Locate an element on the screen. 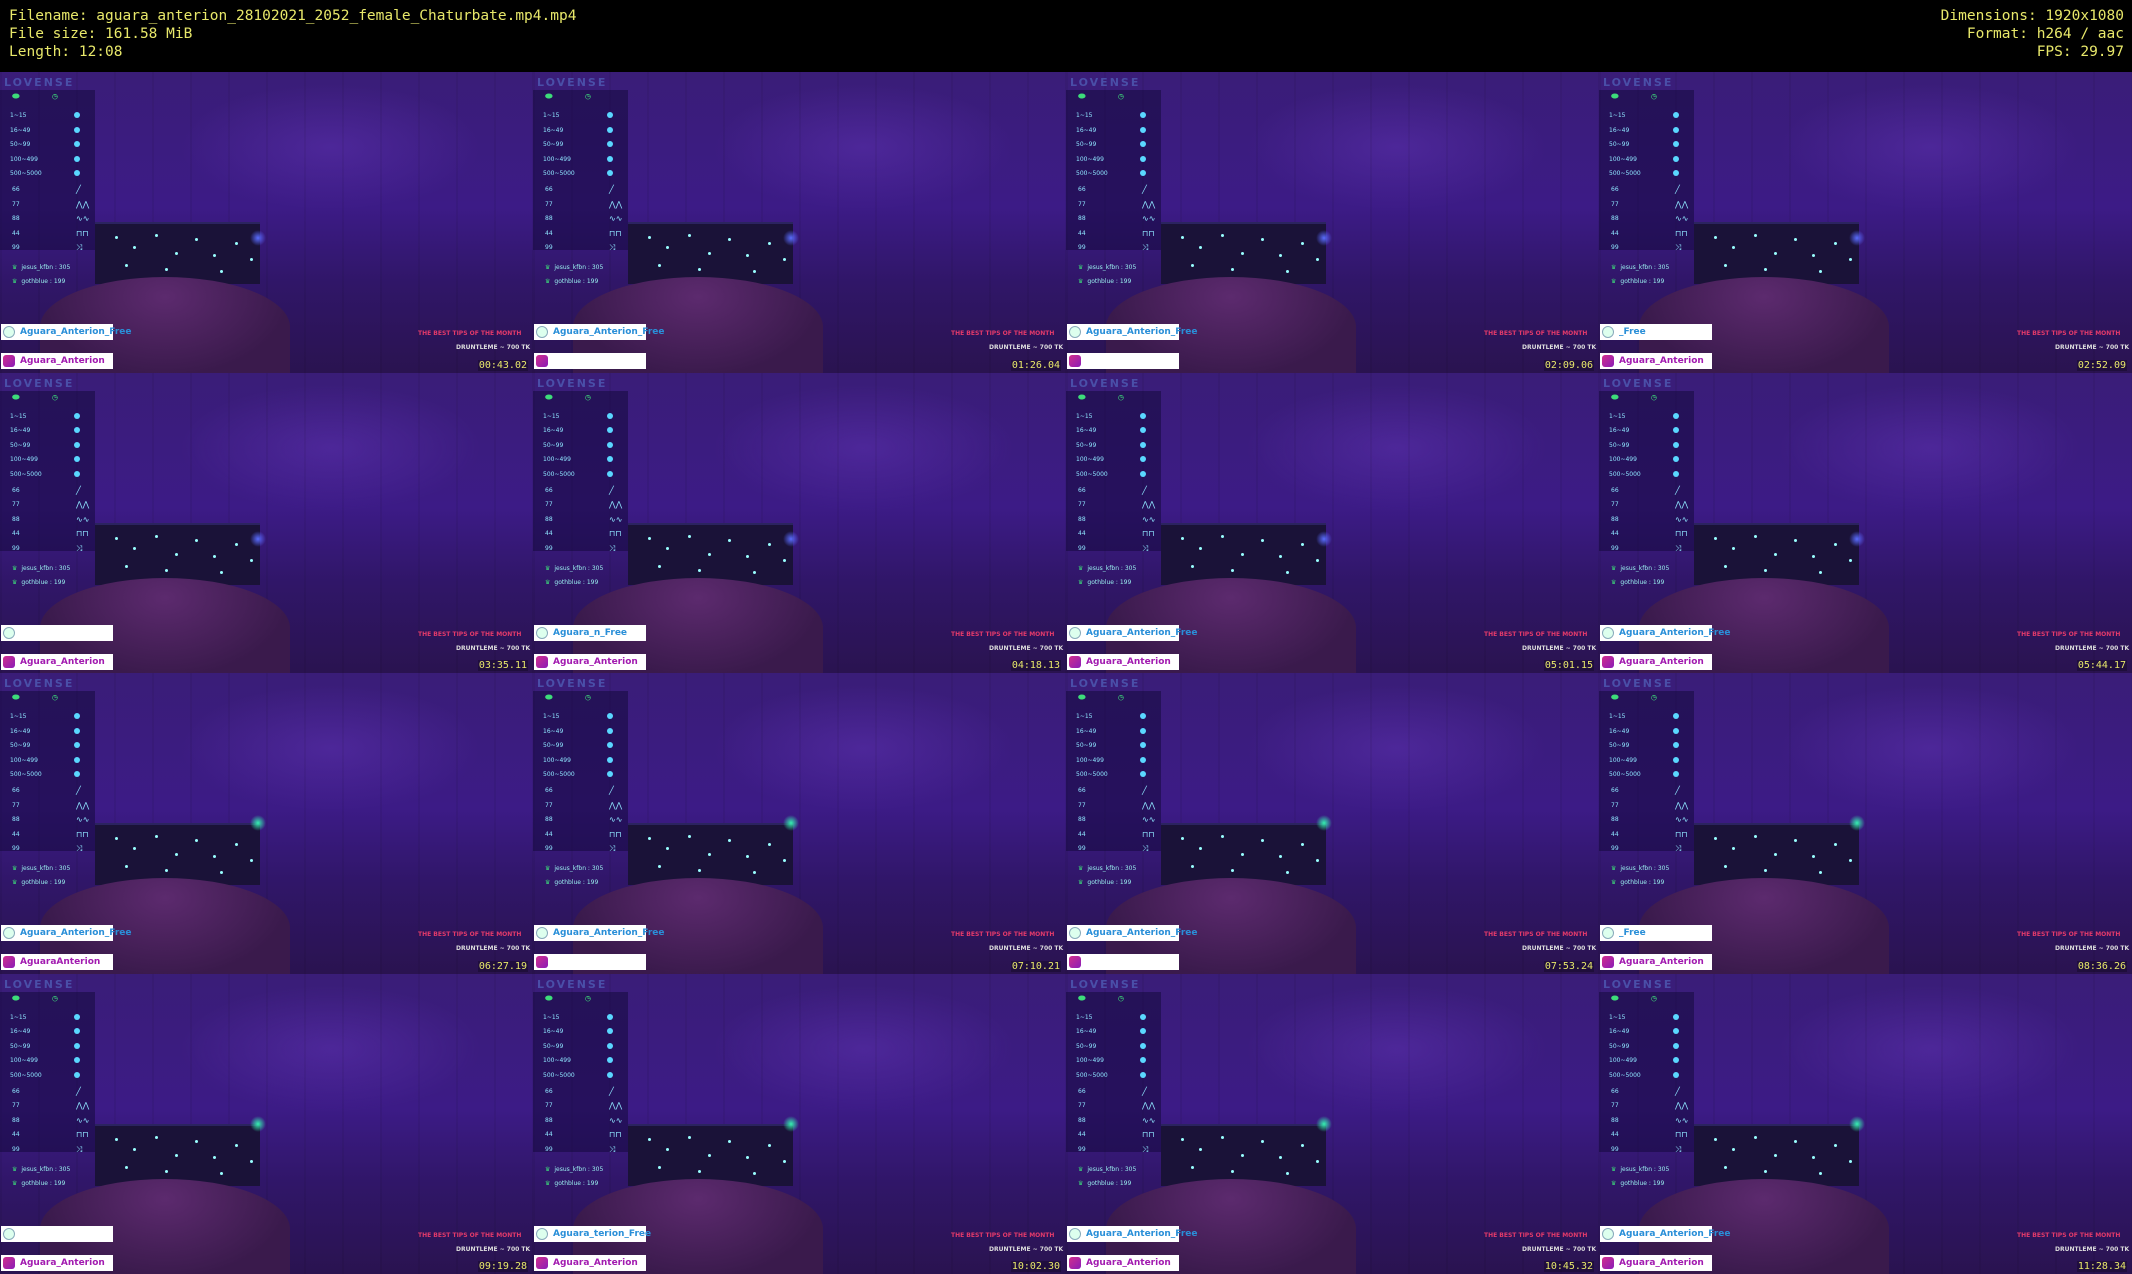 Image resolution: width=2132 pixels, height=1274 pixels. pattern-label: 66 is located at coordinates (1615, 790).